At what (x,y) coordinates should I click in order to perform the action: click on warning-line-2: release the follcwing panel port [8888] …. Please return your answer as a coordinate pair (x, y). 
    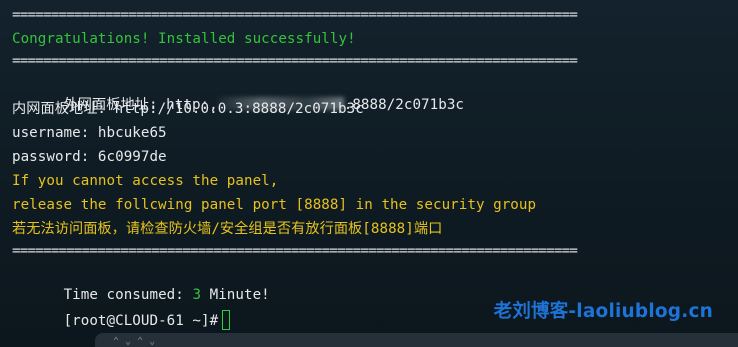
    Looking at the image, I should click on (274, 205).